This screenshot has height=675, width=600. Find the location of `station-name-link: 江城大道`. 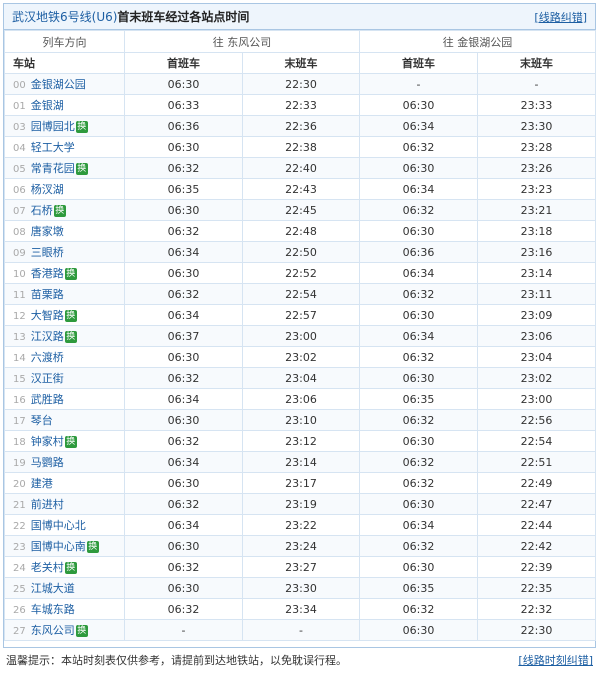

station-name-link: 江城大道 is located at coordinates (53, 588).